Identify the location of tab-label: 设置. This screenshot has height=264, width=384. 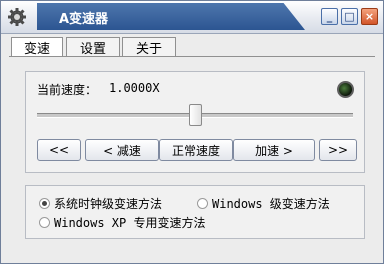
(92, 49).